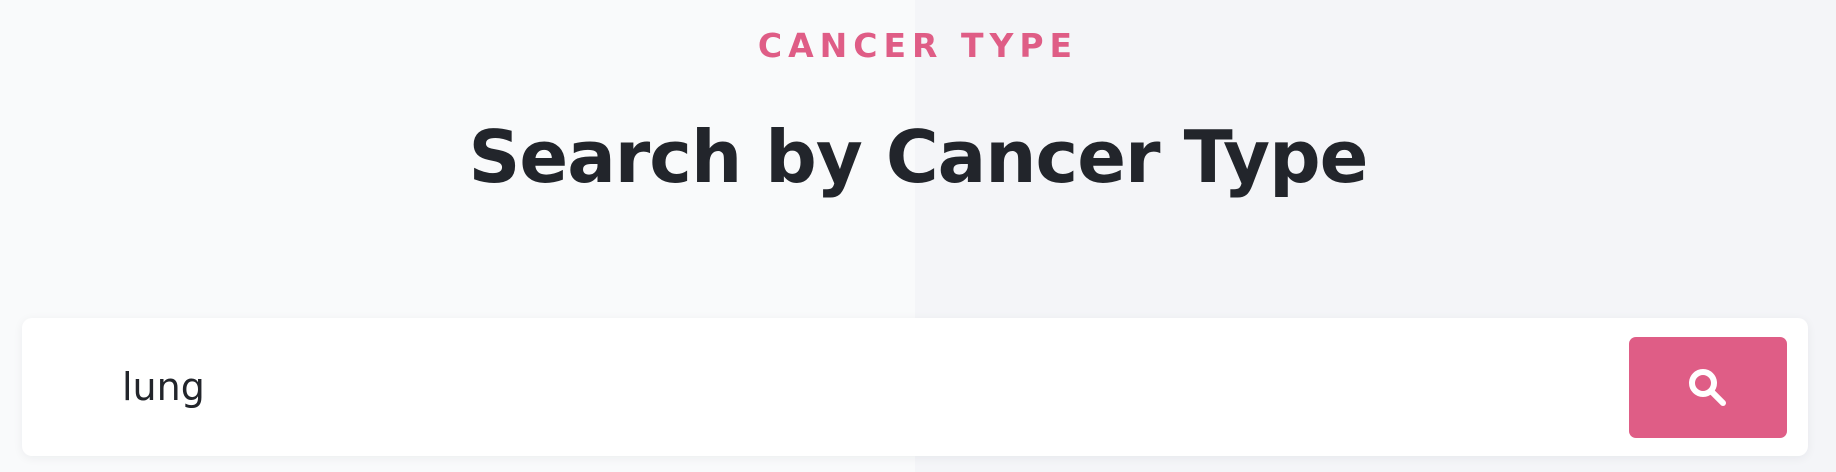 The image size is (1836, 472). I want to click on search-button, so click(1708, 387).